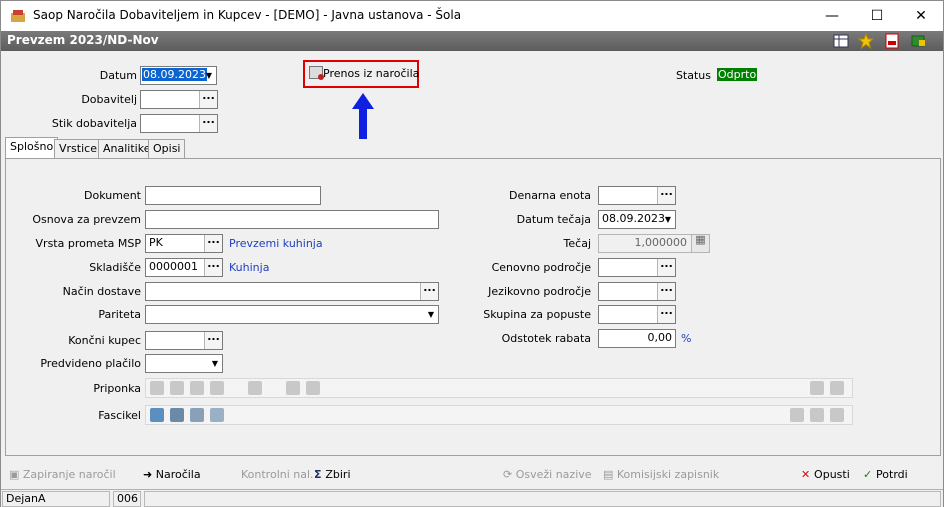 This screenshot has height=507, width=944. Describe the element at coordinates (167, 149) in the screenshot. I see `tab-opisi: Opisi` at that location.